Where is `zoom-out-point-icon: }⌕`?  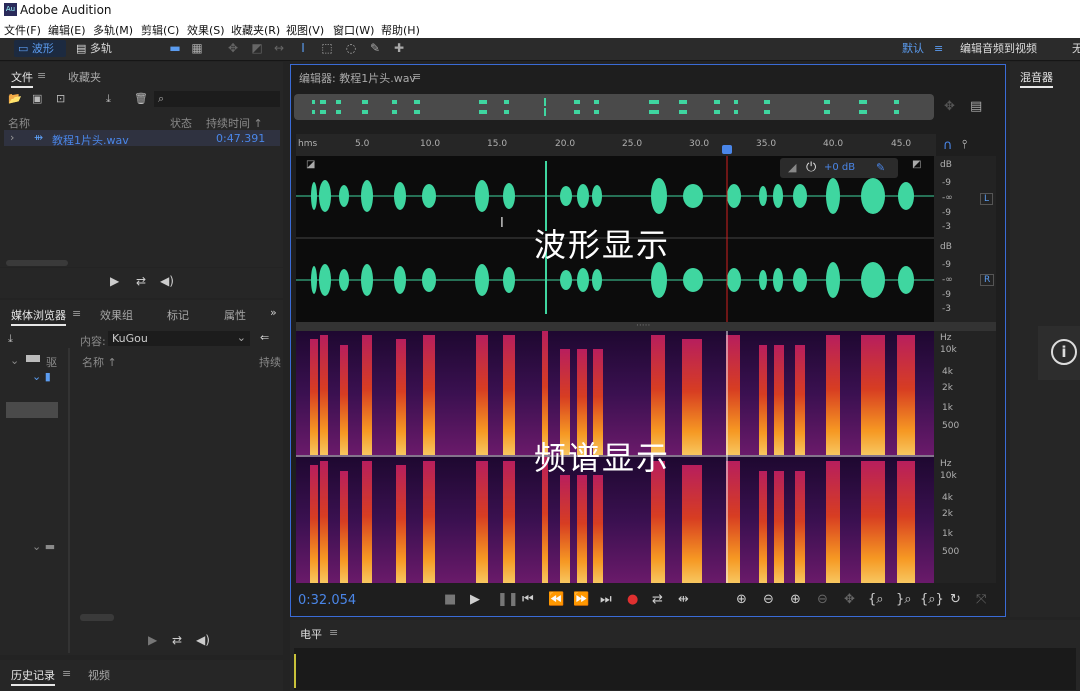
zoom-out-point-icon: }⌕ is located at coordinates (904, 599).